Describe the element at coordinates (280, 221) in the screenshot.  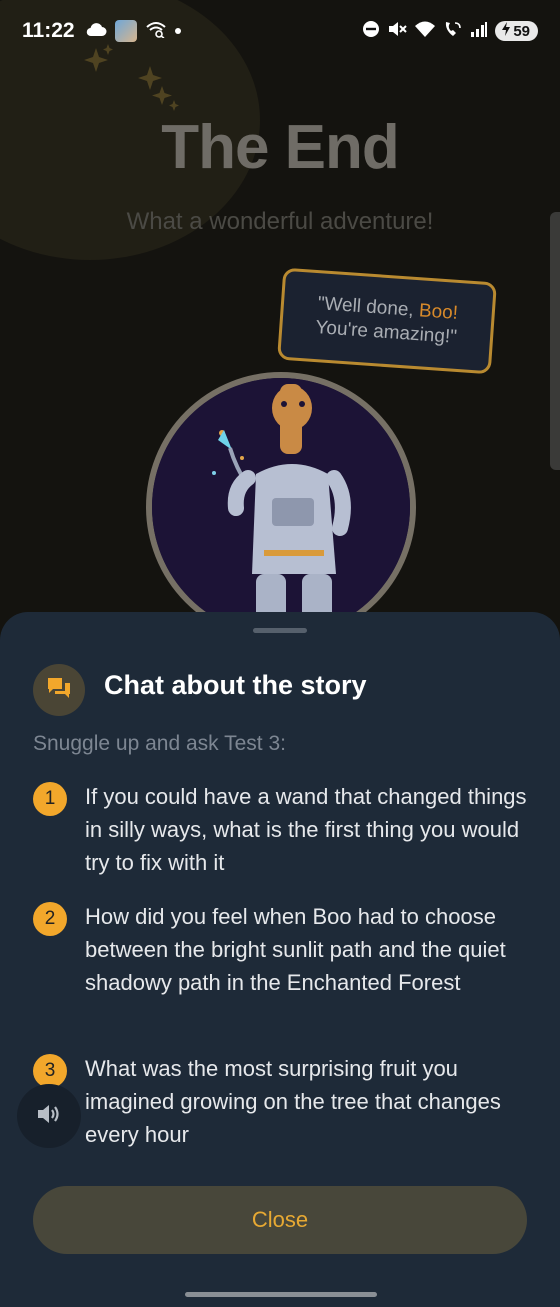
I see `end-subtitle: What a wonderful adventure!` at that location.